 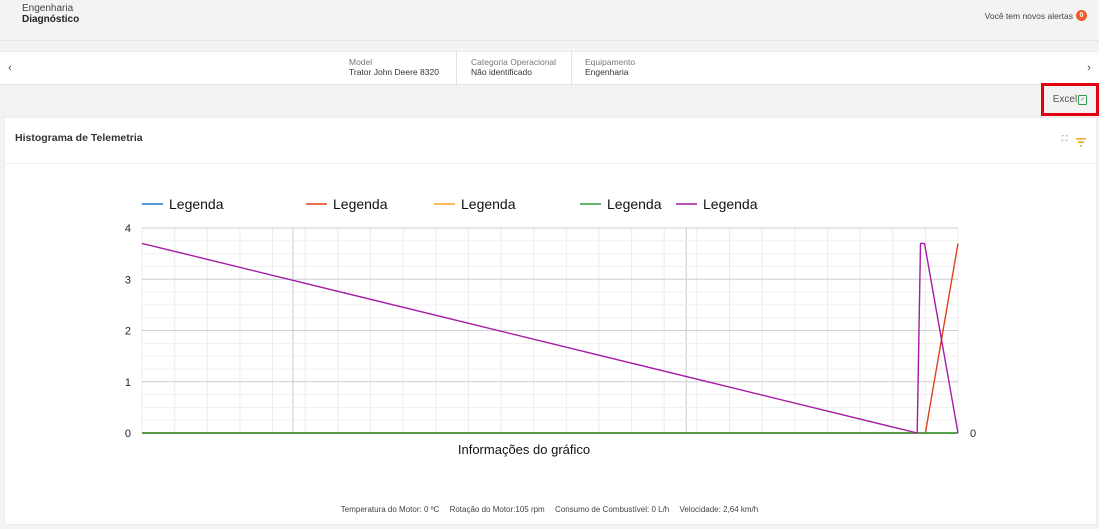 I want to click on y-tick-label: 3, so click(x=128, y=280).